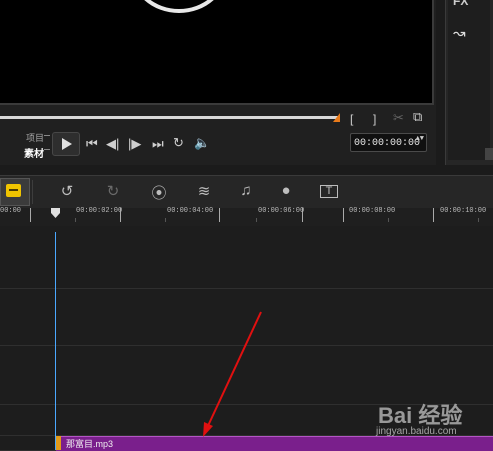  I want to click on auto-music-icon: ♫, so click(246, 190).